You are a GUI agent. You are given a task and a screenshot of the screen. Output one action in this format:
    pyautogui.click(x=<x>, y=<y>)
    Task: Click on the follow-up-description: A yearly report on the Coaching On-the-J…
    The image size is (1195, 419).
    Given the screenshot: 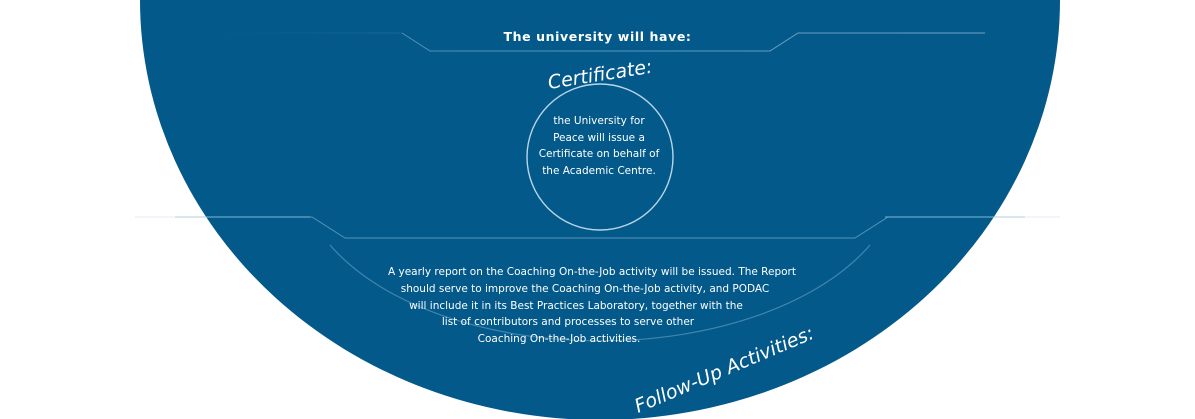 What is the action you would take?
    pyautogui.click(x=592, y=306)
    